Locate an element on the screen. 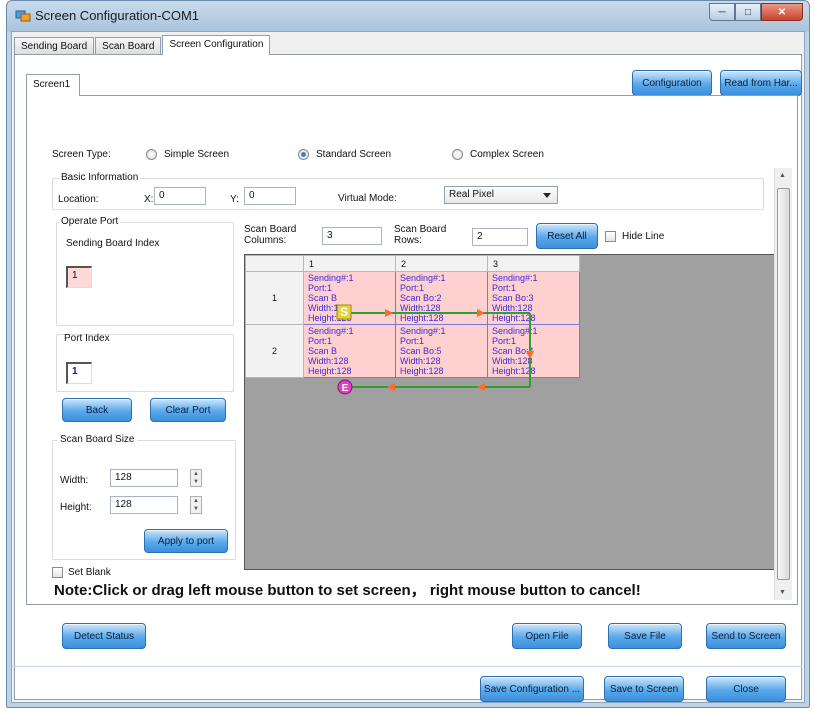 This screenshot has height=711, width=815. end-marker-label: E is located at coordinates (345, 388).